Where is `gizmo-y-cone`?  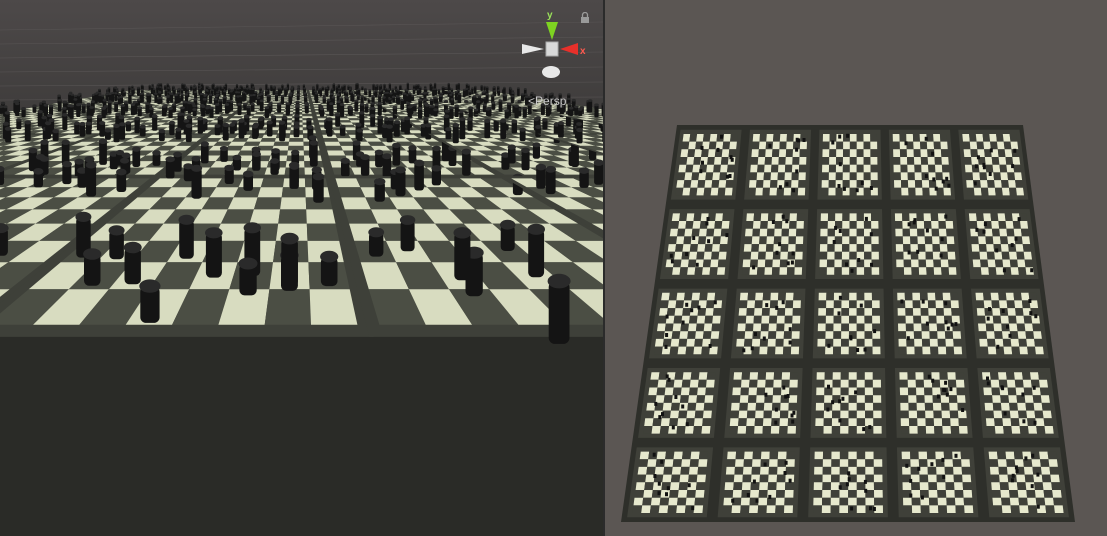
gizmo-y-cone is located at coordinates (552, 31).